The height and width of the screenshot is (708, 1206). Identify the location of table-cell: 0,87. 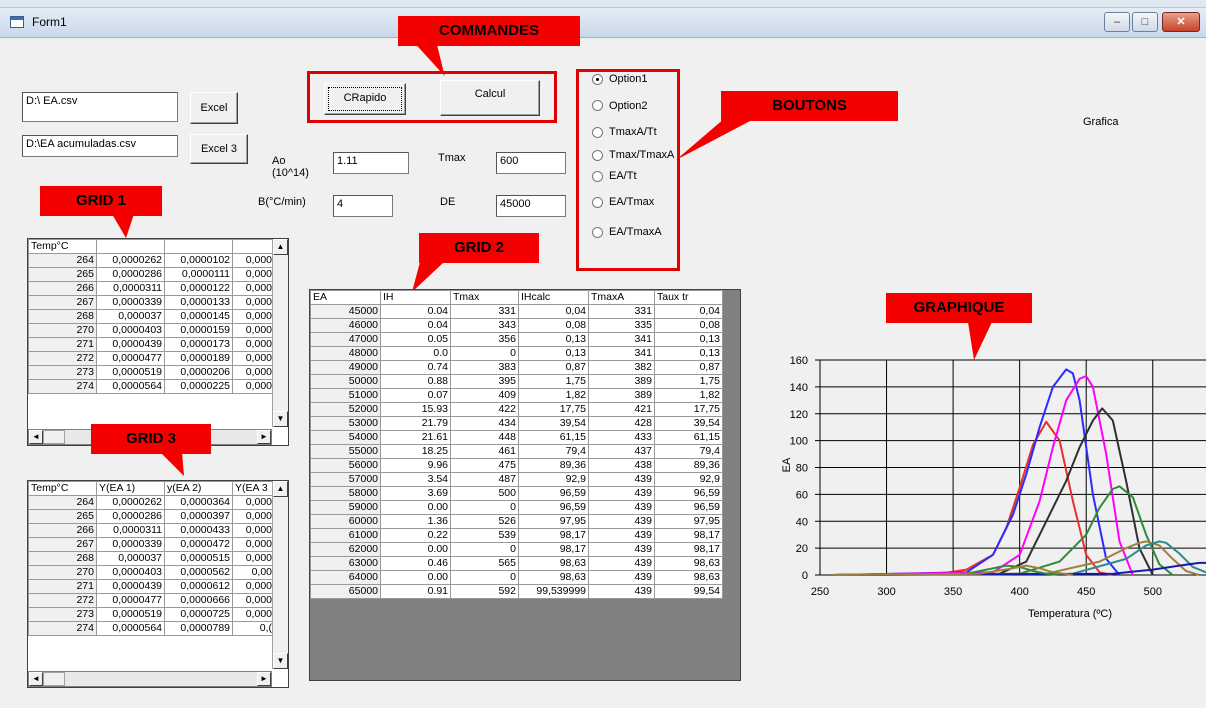
(688, 367).